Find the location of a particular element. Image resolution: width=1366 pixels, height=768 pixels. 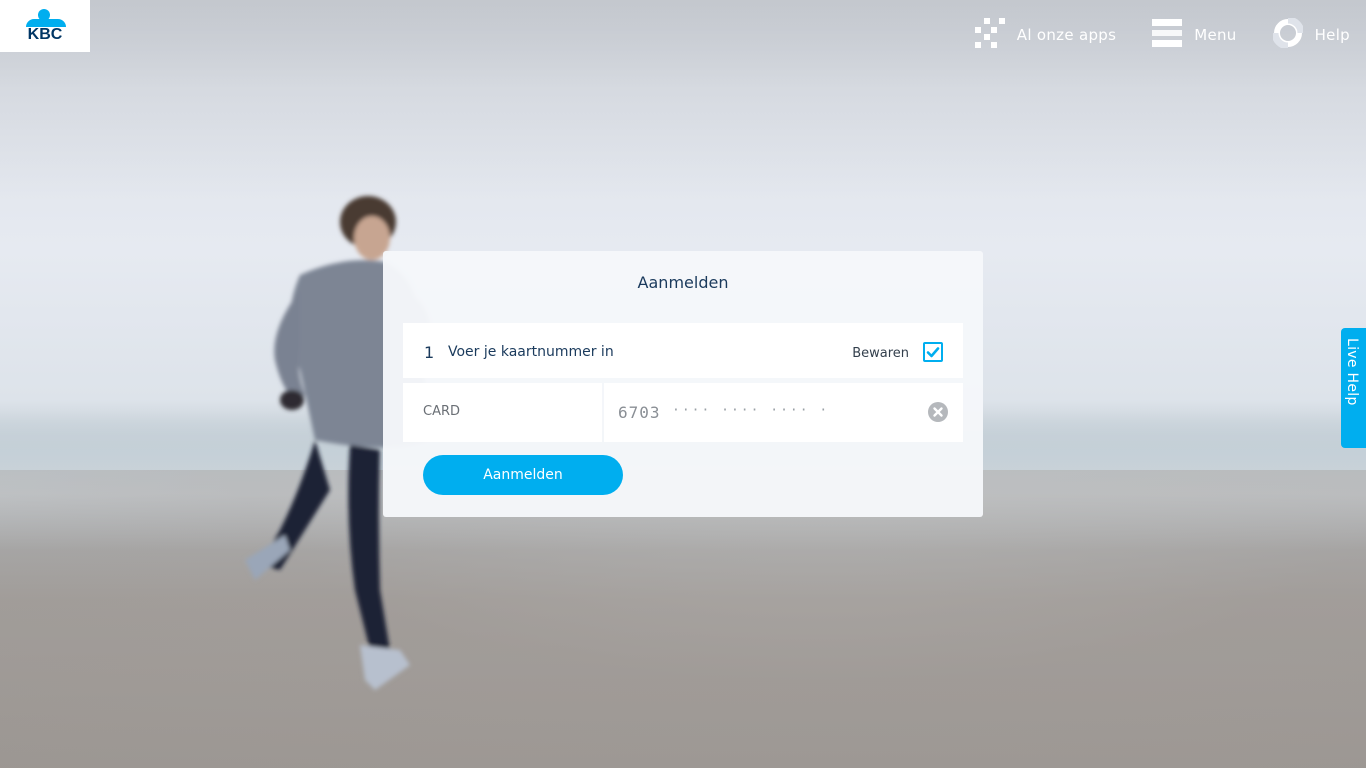

lifebuoy-icon is located at coordinates (1288, 34).